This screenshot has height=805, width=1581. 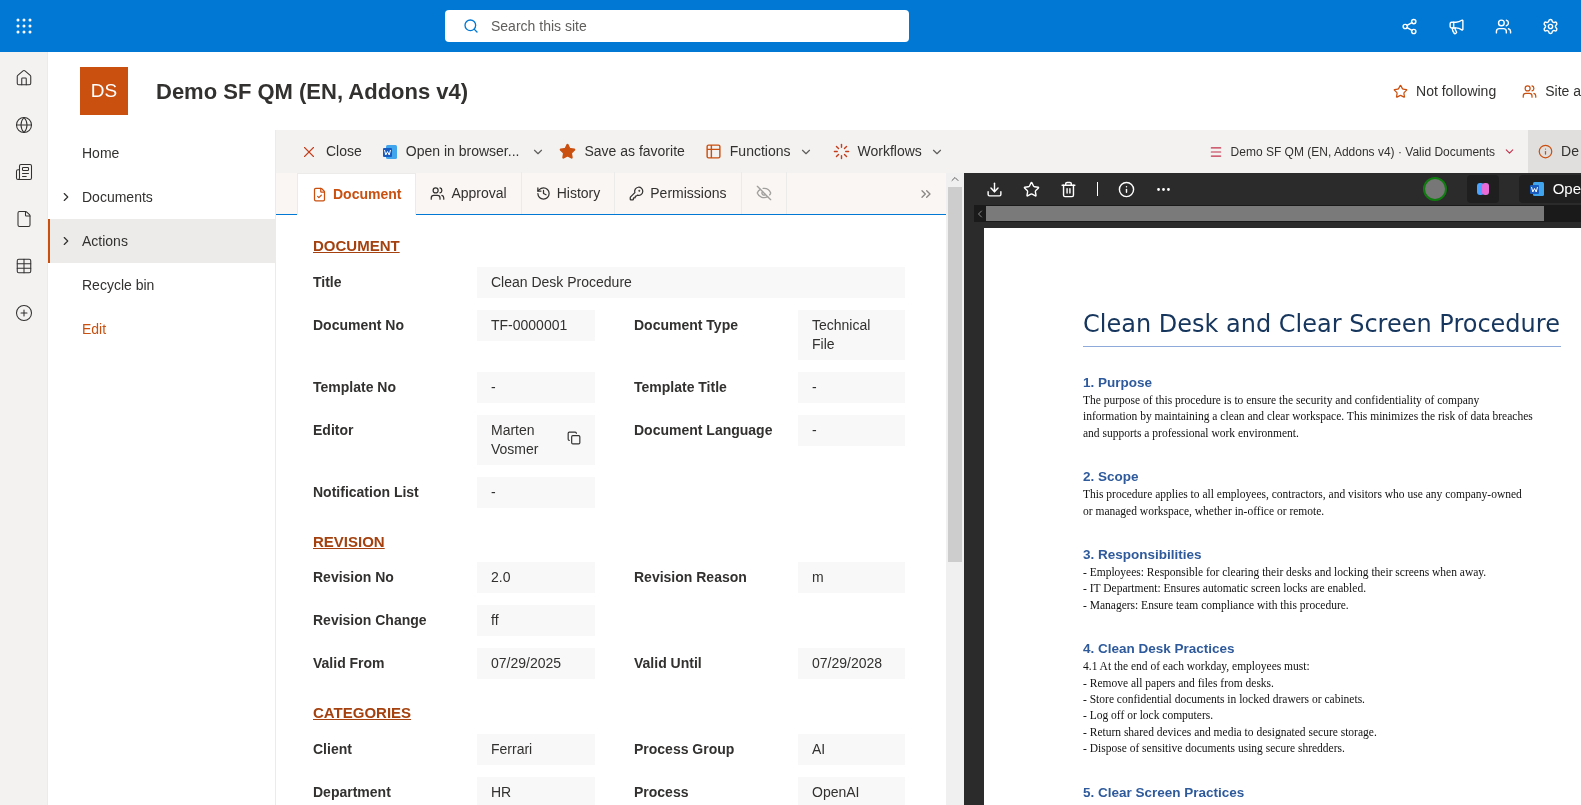 I want to click on document-text: - Employees: Responsible for clearing their desks and locking their screens when away., so click(x=1285, y=573).